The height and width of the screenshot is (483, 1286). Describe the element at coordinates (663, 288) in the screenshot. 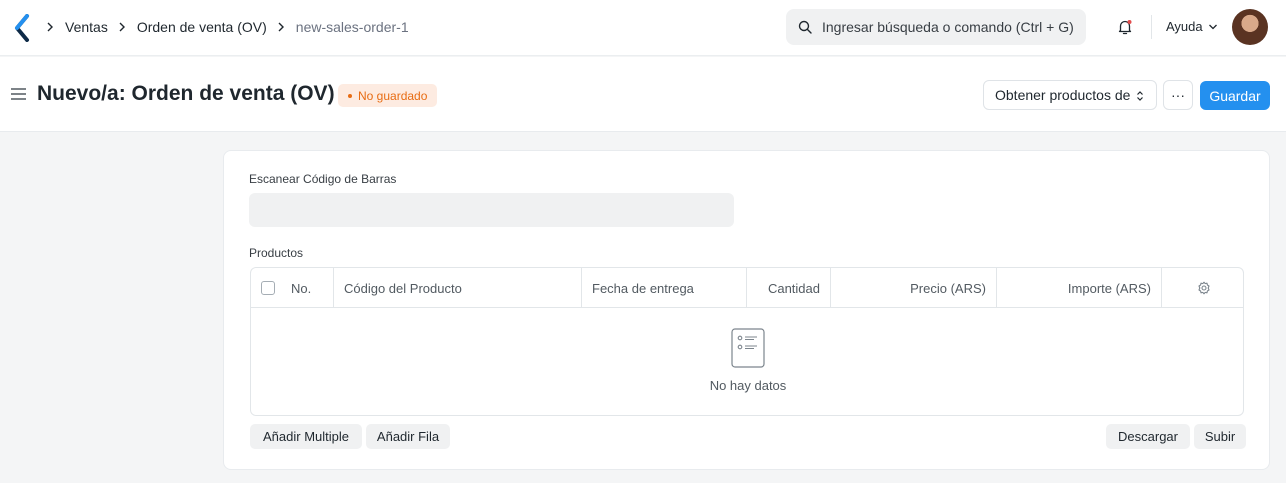

I see `column-header-delivery-date: Fecha de entrega` at that location.